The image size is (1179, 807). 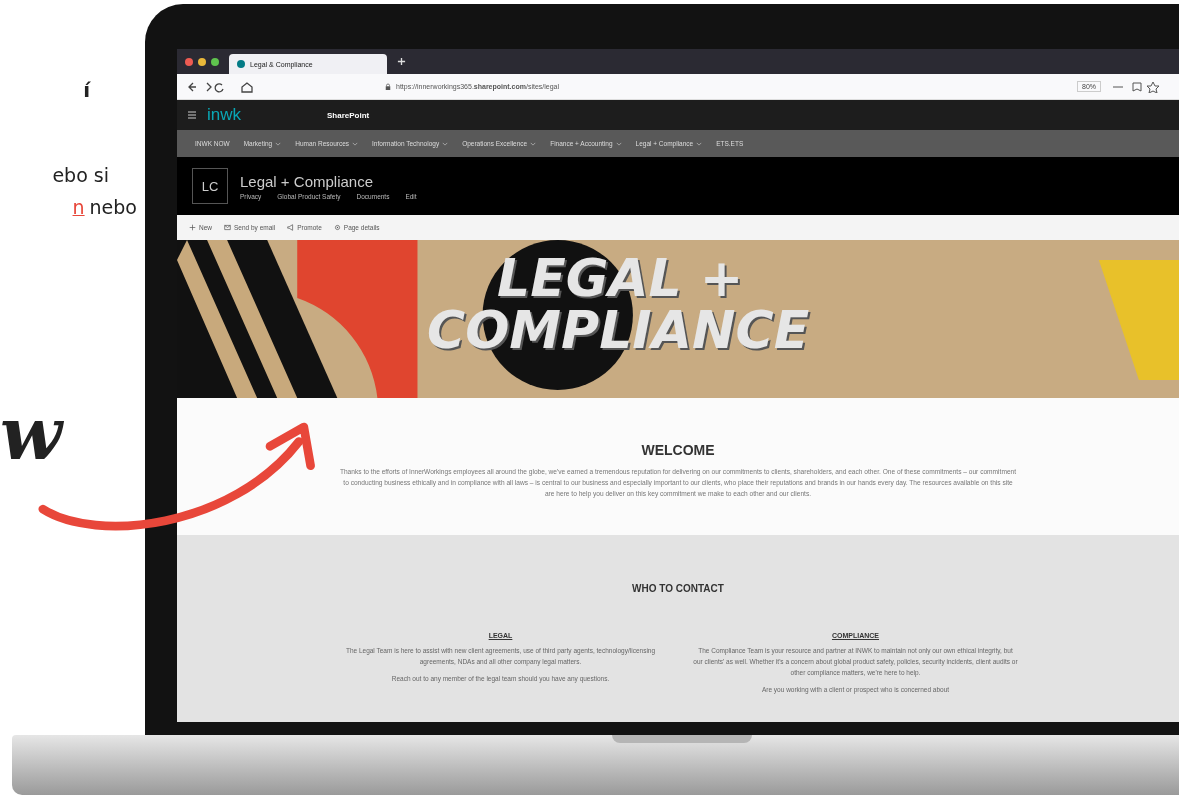 What do you see at coordinates (328, 181) in the screenshot?
I see `site-title: Legal + Compliance` at bounding box center [328, 181].